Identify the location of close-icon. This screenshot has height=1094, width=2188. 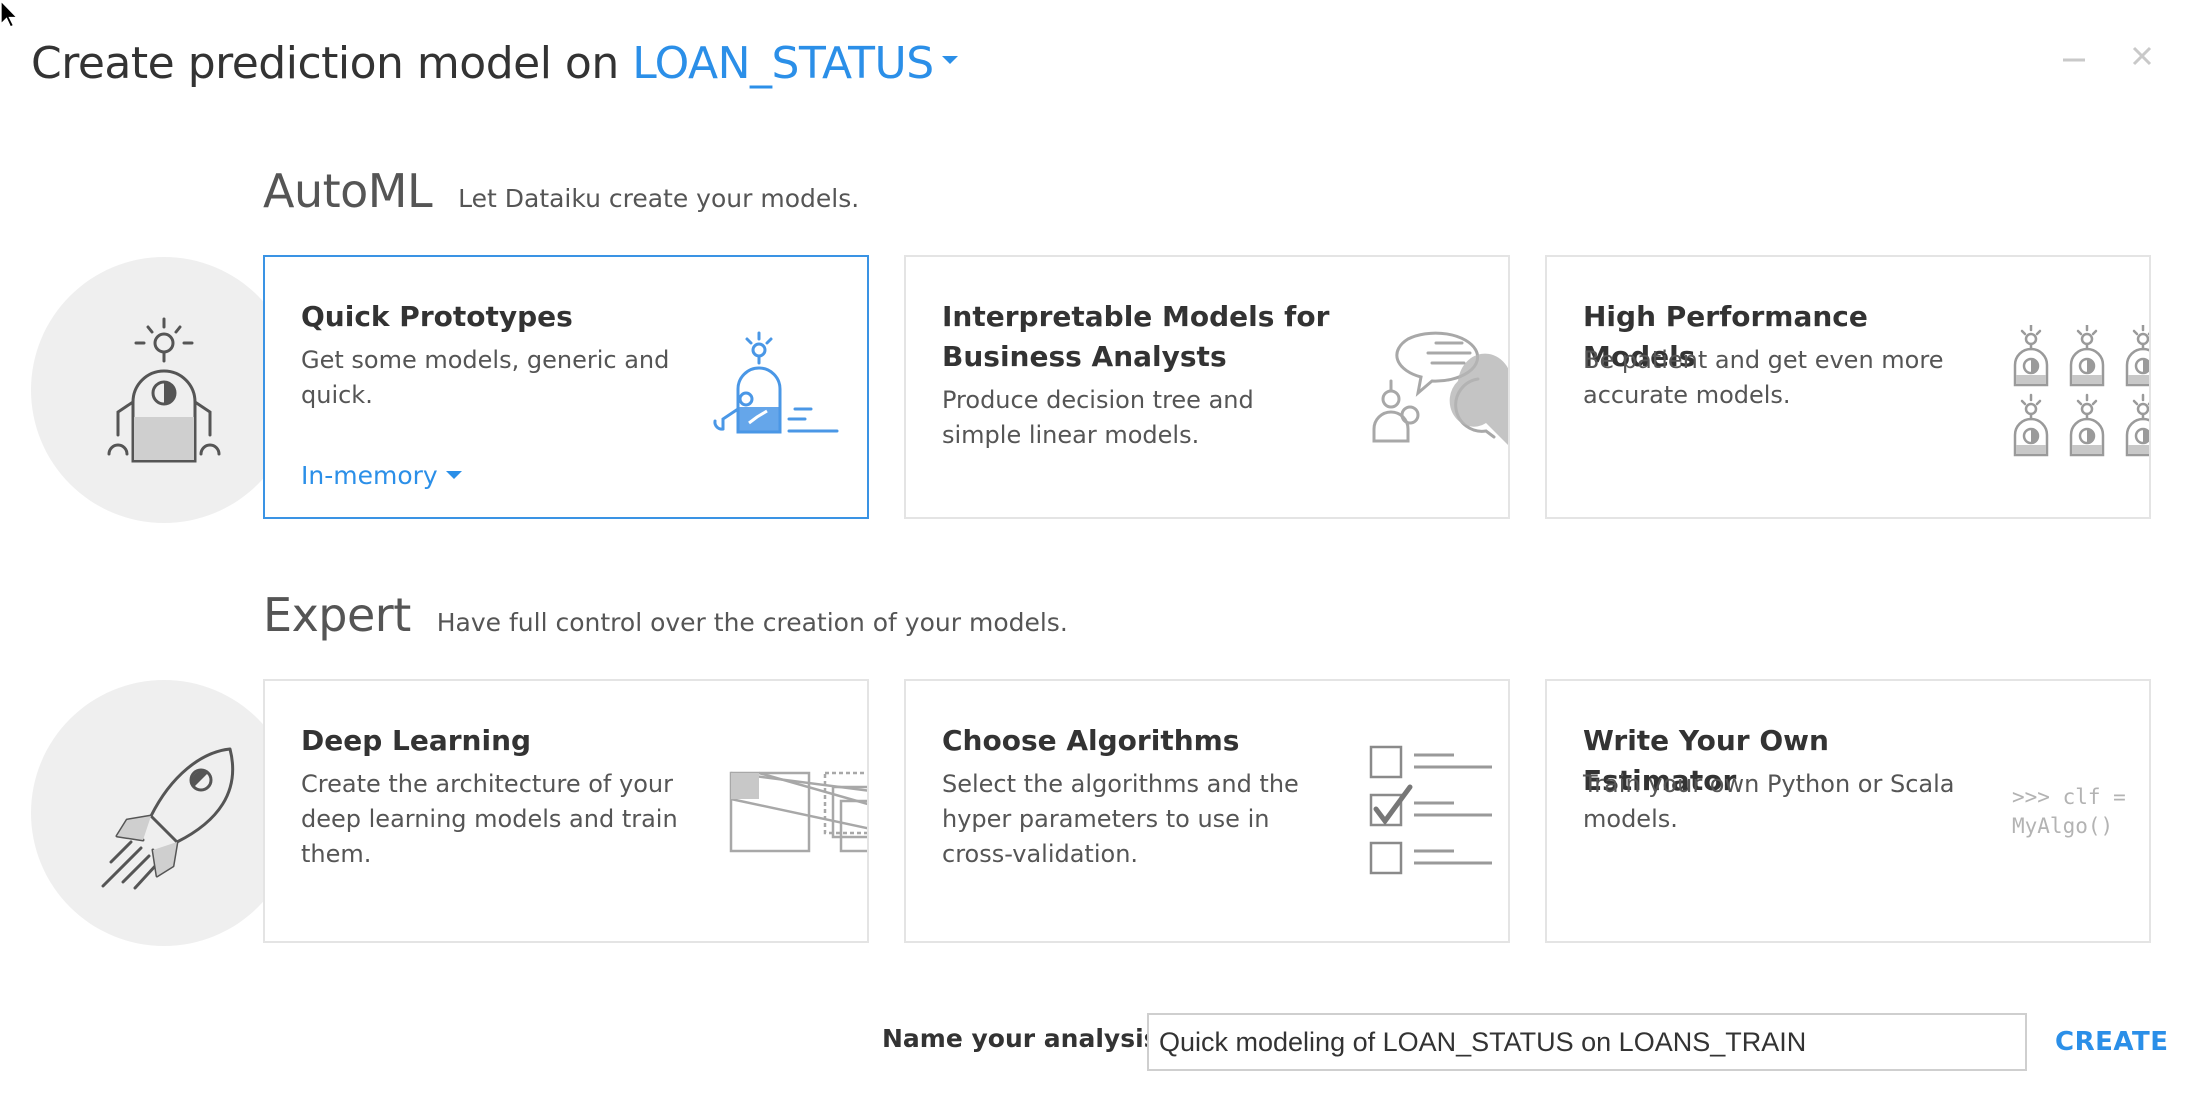
(2142, 56).